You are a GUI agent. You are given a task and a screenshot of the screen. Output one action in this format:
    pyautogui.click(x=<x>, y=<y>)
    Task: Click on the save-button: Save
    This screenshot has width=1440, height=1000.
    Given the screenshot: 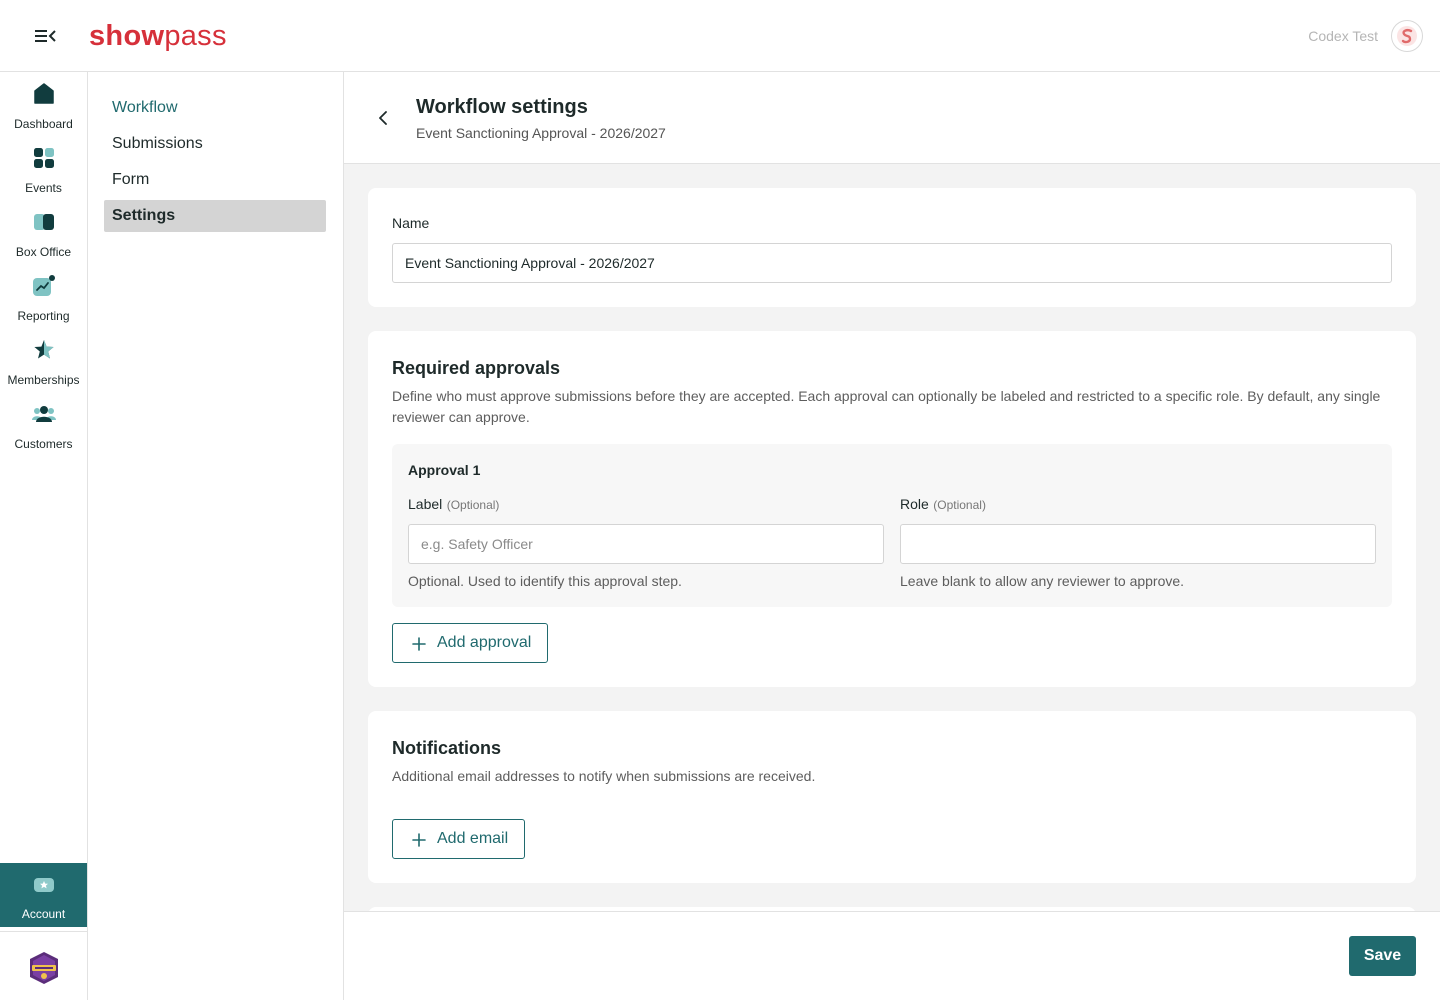 What is the action you would take?
    pyautogui.click(x=1382, y=956)
    